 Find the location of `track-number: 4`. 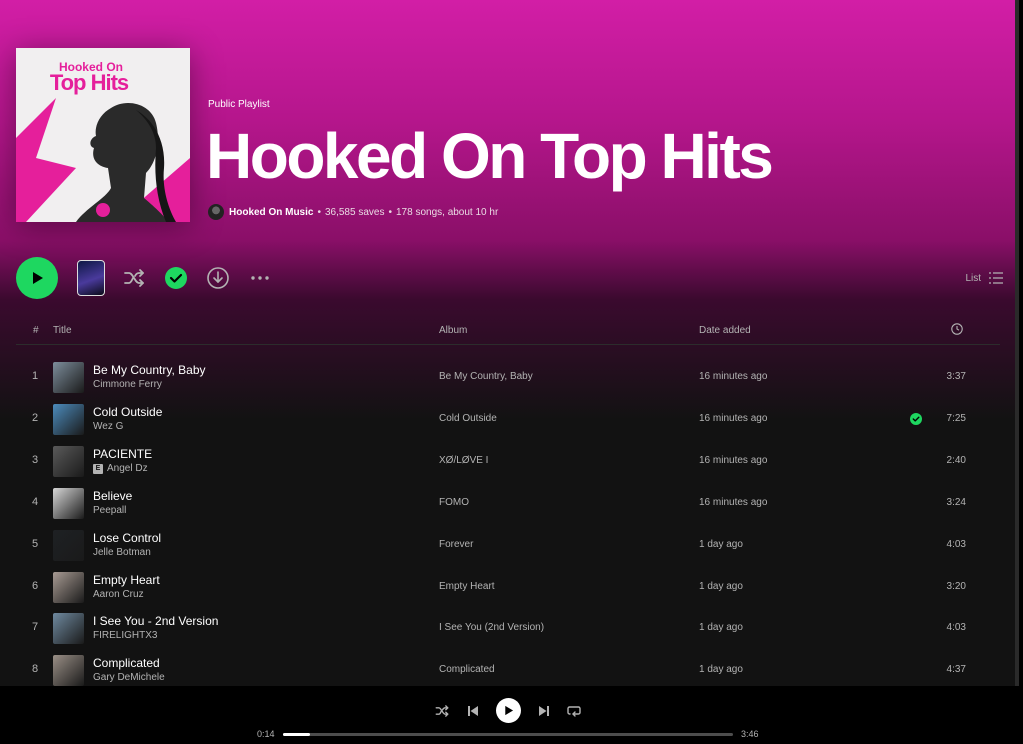

track-number: 4 is located at coordinates (35, 502).